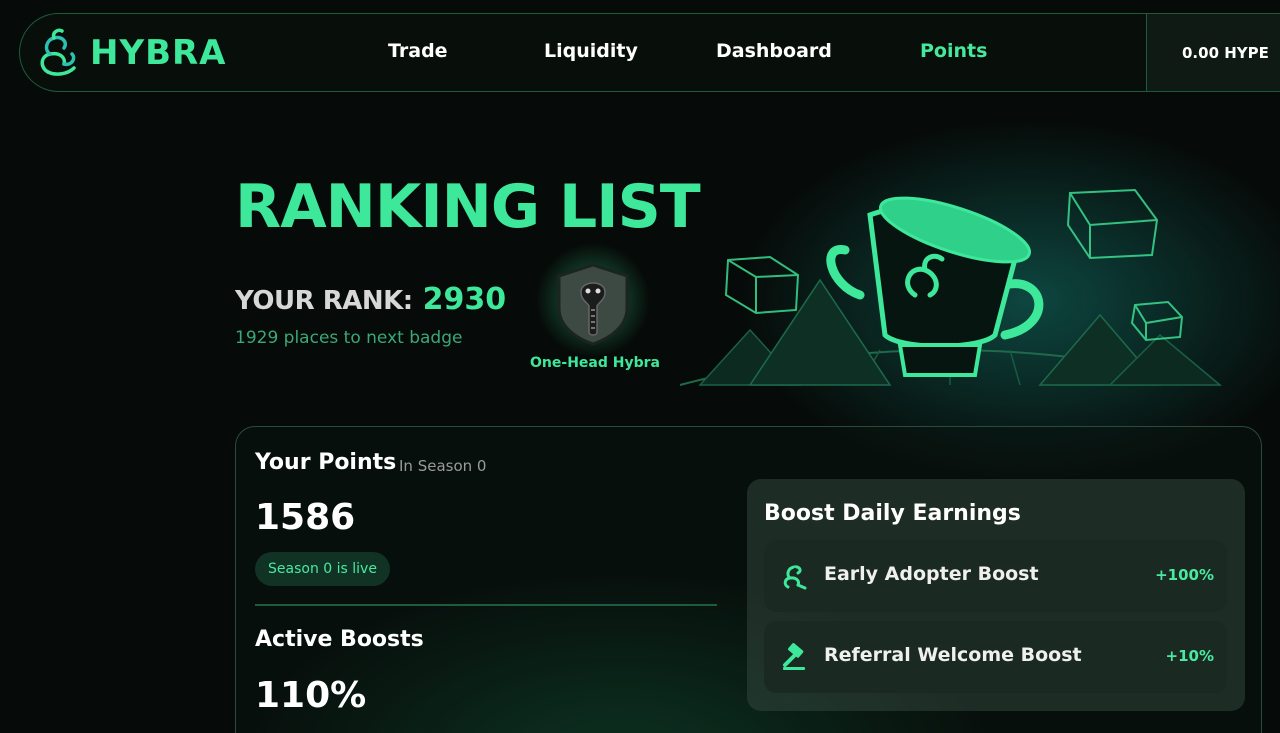  Describe the element at coordinates (591, 51) in the screenshot. I see `nav-link-liquidity: Liquidity` at that location.